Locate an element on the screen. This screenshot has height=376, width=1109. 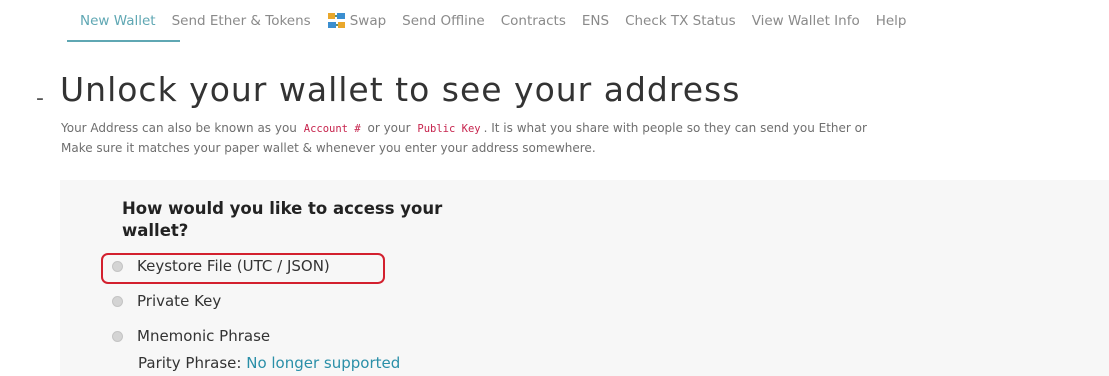
option-label: Private Key is located at coordinates (179, 301).